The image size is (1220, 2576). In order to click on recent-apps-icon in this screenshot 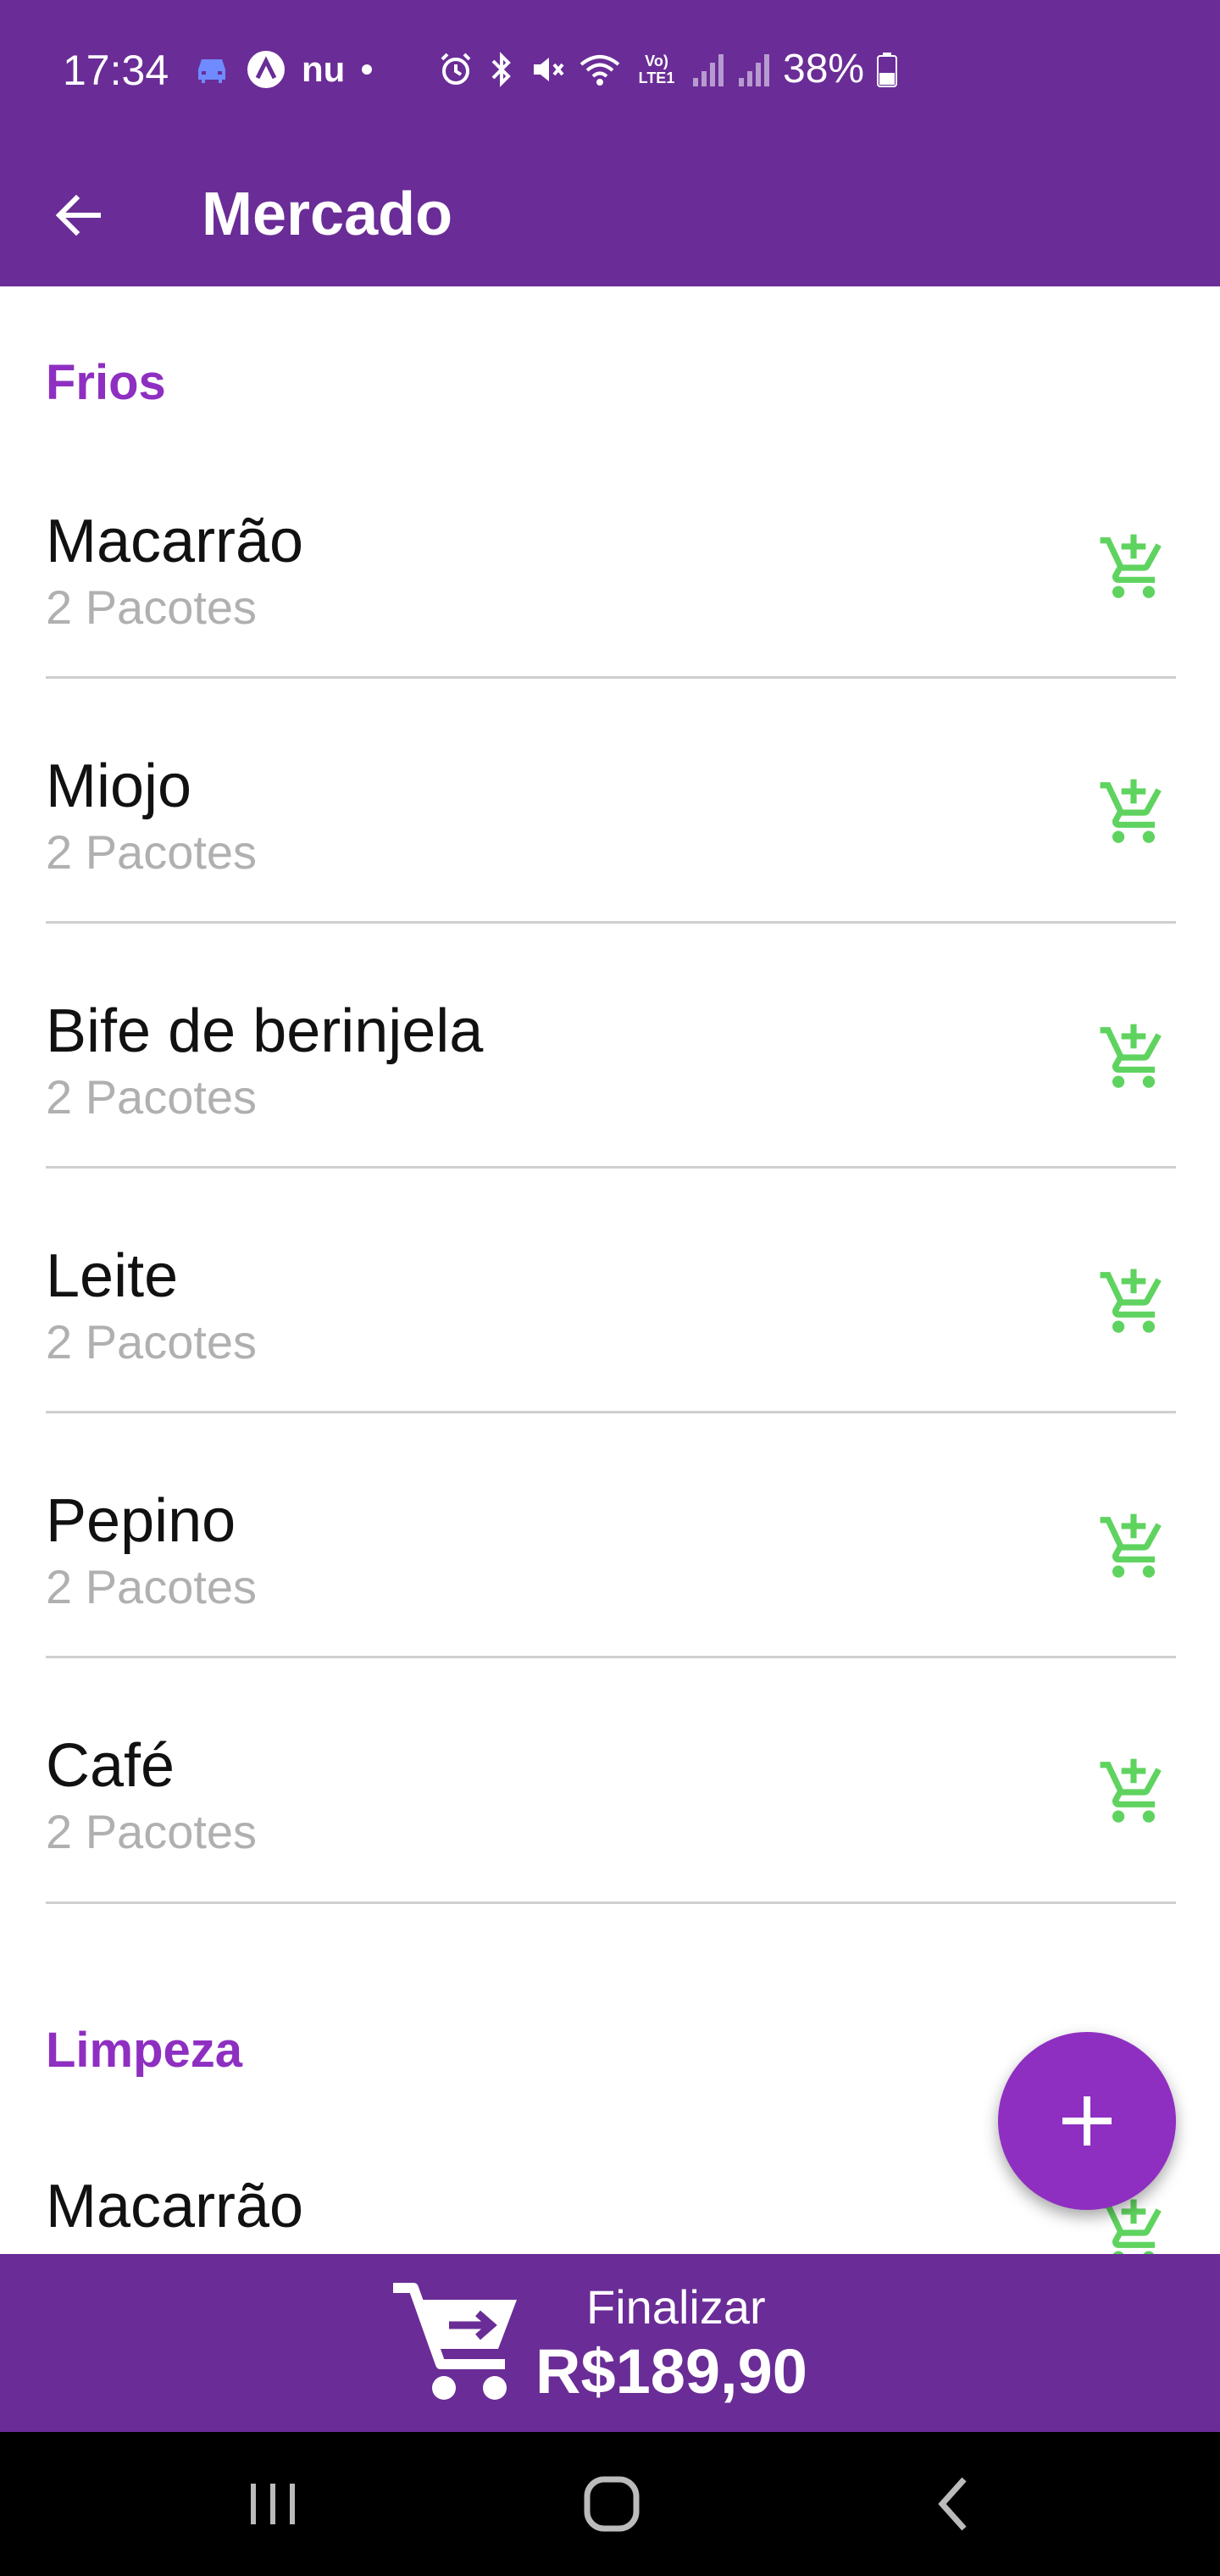, I will do `click(273, 2504)`.